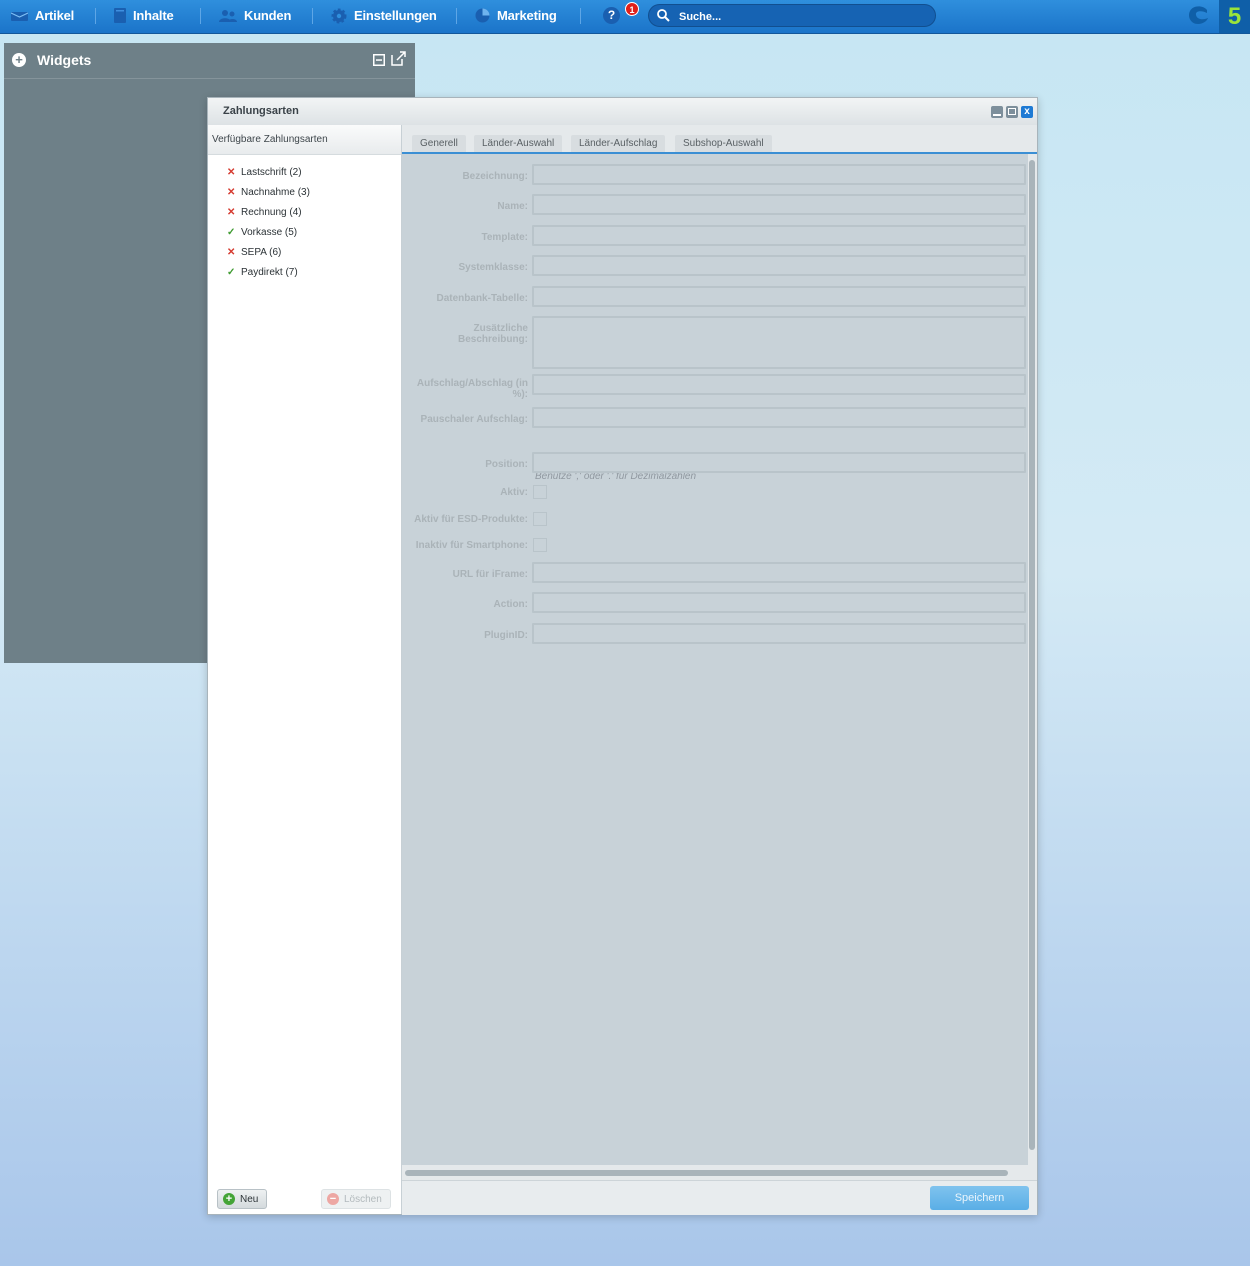 The width and height of the screenshot is (1250, 1266). What do you see at coordinates (779, 235) in the screenshot?
I see `template-field` at bounding box center [779, 235].